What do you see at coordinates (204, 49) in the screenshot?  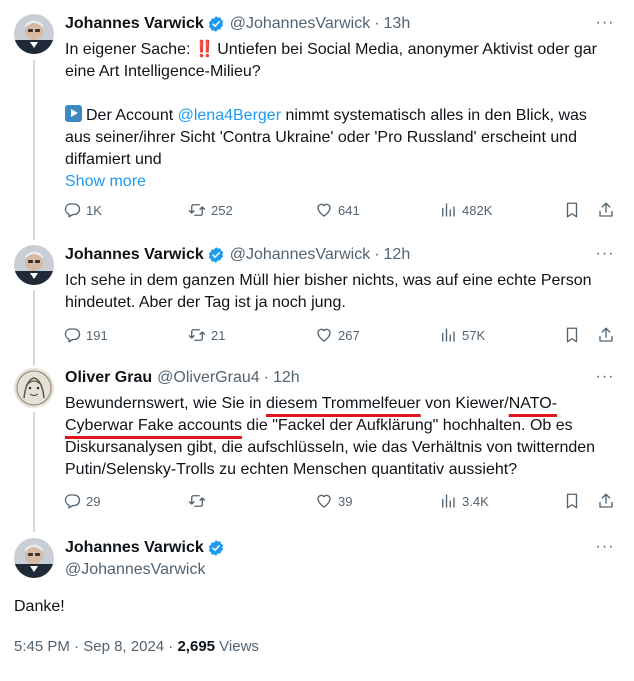 I see `double-exclamation-icon: ‼️` at bounding box center [204, 49].